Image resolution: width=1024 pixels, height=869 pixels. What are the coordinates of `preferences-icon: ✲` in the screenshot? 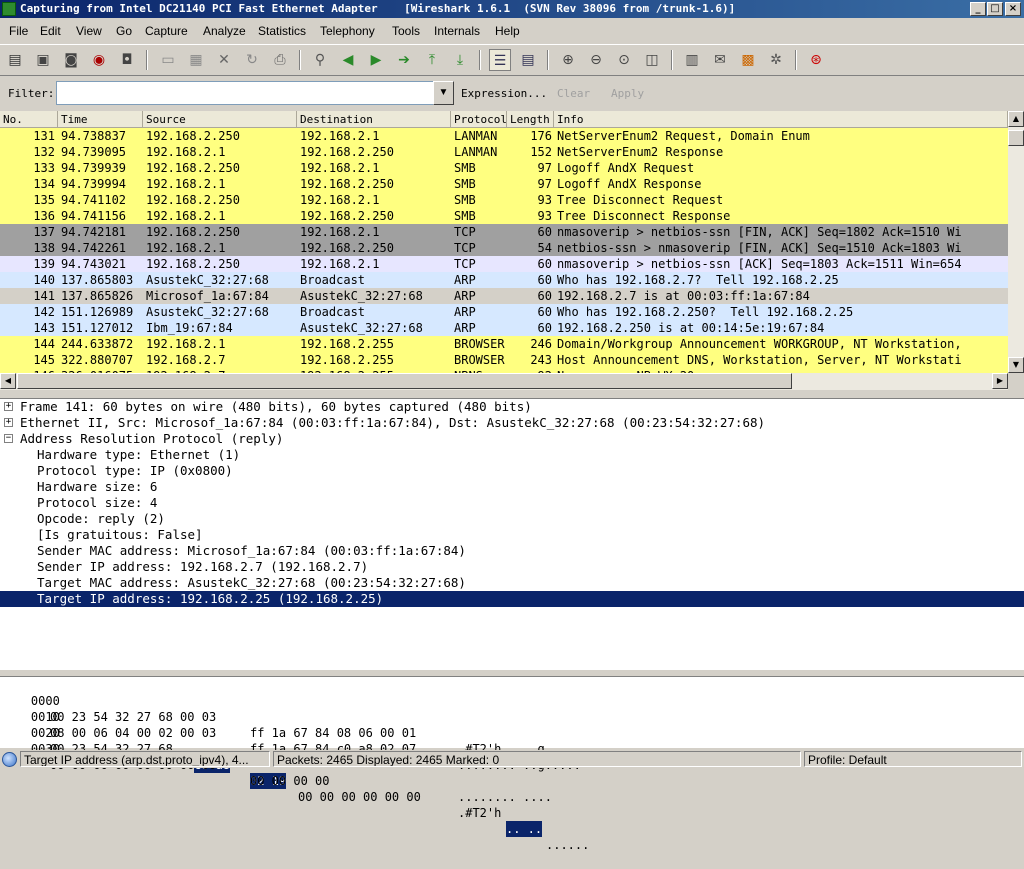 It's located at (776, 60).